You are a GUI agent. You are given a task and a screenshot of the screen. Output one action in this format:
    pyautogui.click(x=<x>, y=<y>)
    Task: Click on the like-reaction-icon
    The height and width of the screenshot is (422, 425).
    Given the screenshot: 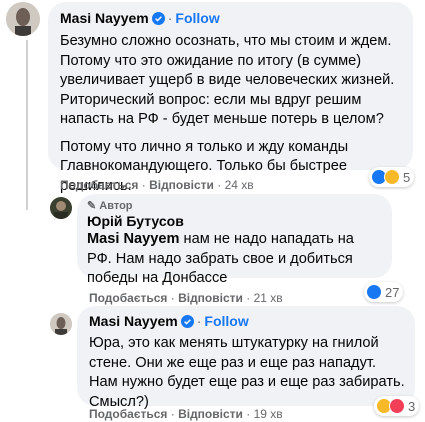 What is the action you would take?
    pyautogui.click(x=374, y=292)
    